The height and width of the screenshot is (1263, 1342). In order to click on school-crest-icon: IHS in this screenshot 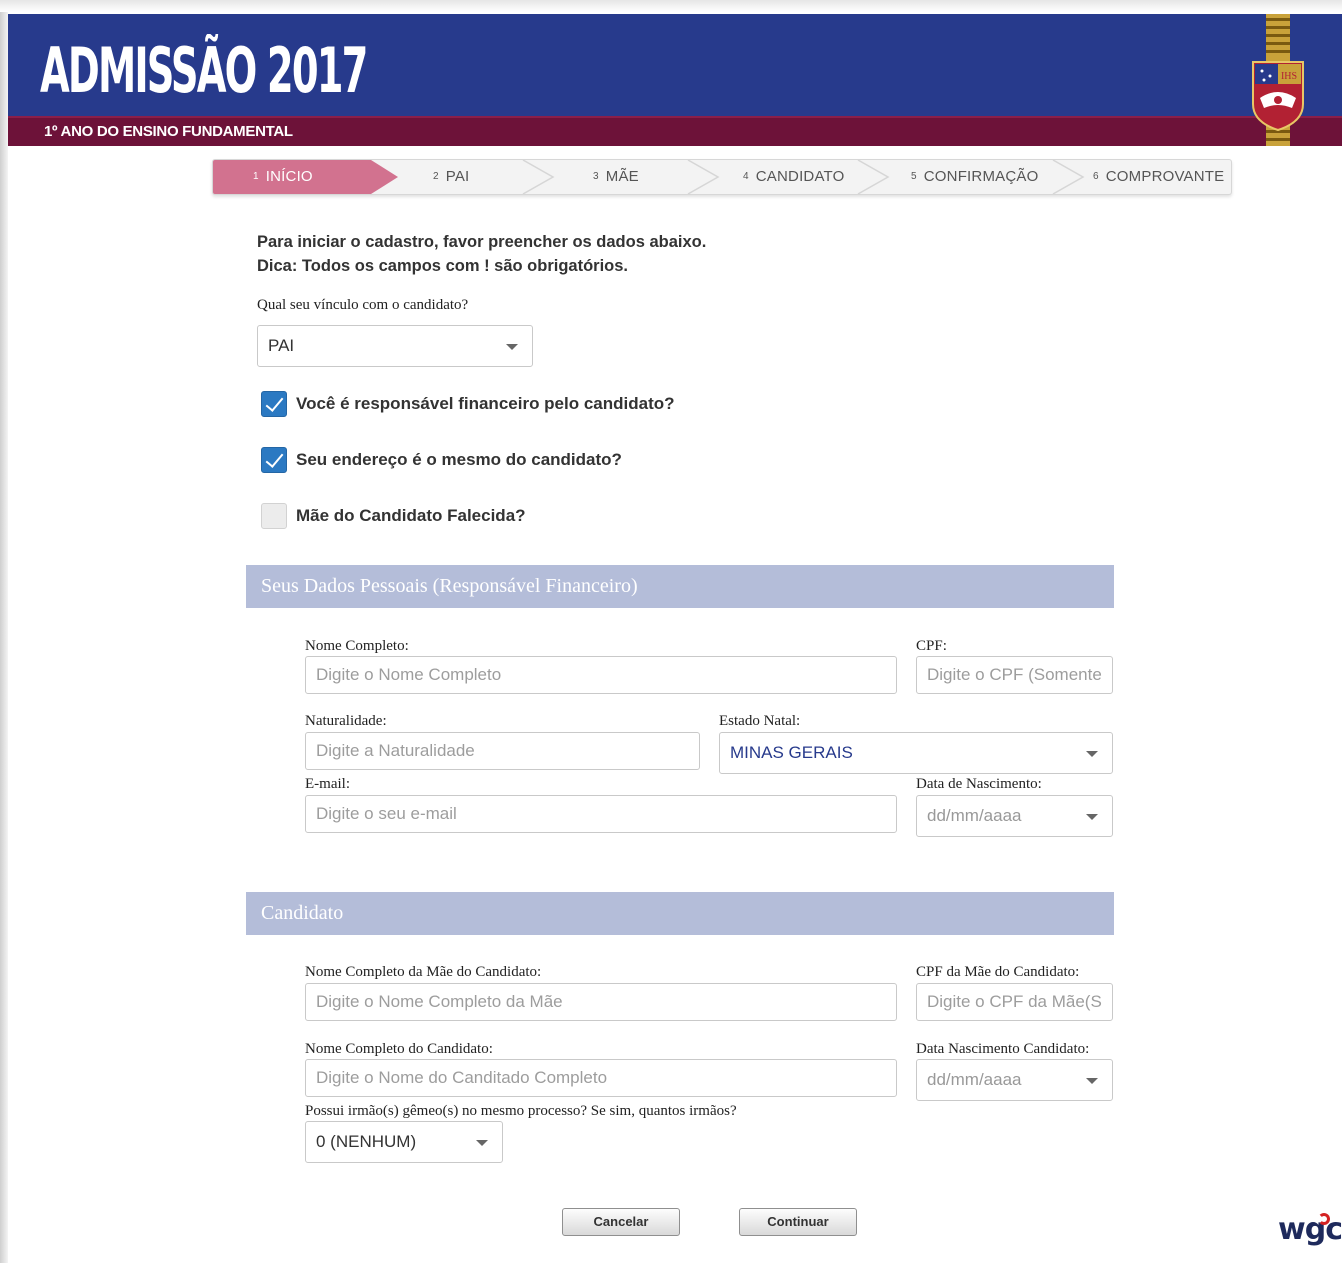, I will do `click(1278, 80)`.